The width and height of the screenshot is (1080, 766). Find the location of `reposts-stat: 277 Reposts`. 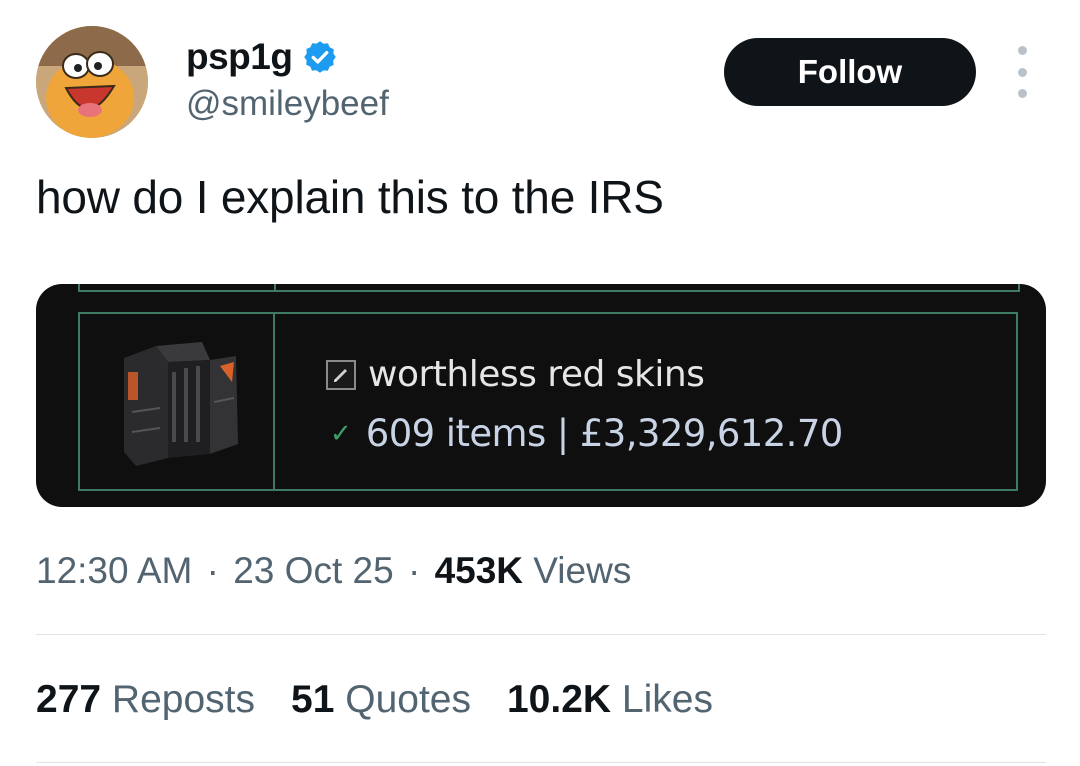

reposts-stat: 277 Reposts is located at coordinates (145, 700).